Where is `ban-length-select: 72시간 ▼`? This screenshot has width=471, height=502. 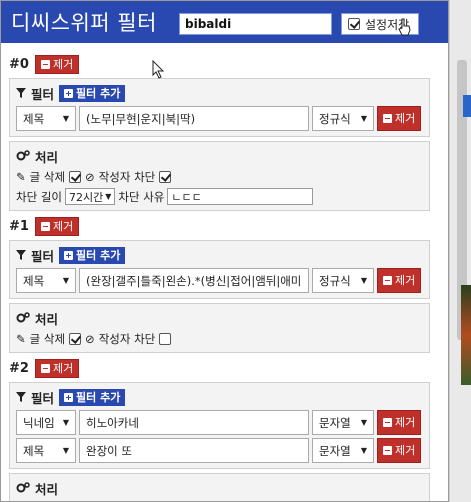 ban-length-select: 72시간 ▼ is located at coordinates (90, 196).